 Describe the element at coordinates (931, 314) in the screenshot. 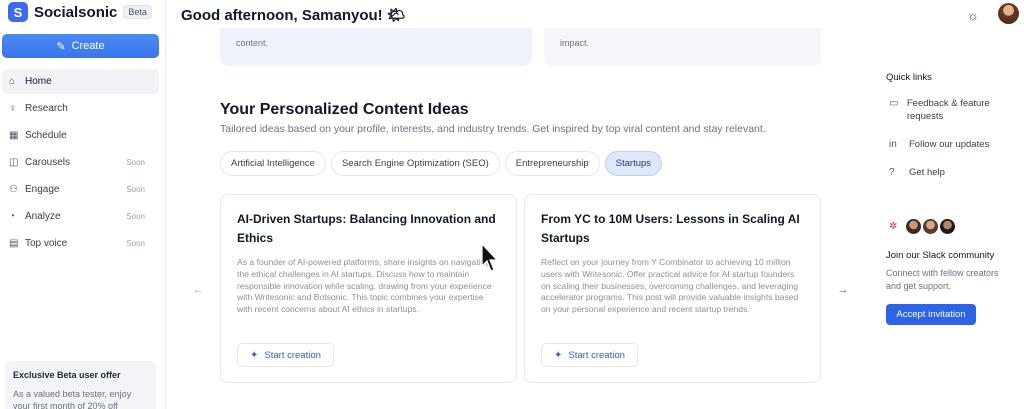

I see `accept-invitation-button: Accept invitation` at that location.